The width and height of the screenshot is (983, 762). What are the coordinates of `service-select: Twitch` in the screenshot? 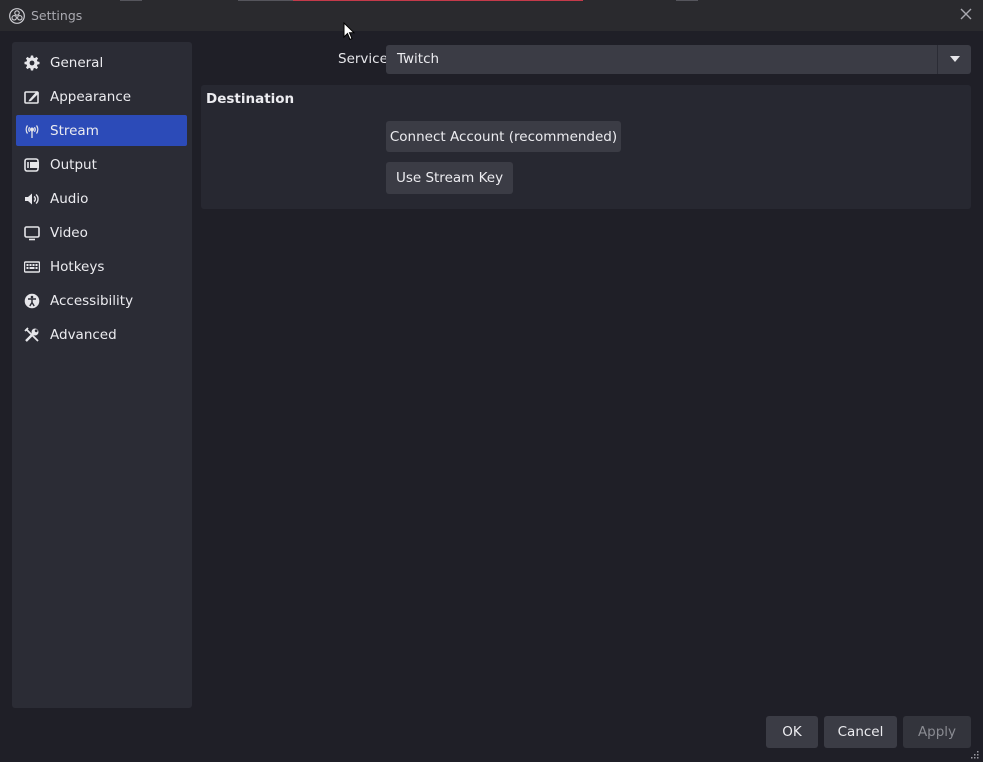 It's located at (678, 59).